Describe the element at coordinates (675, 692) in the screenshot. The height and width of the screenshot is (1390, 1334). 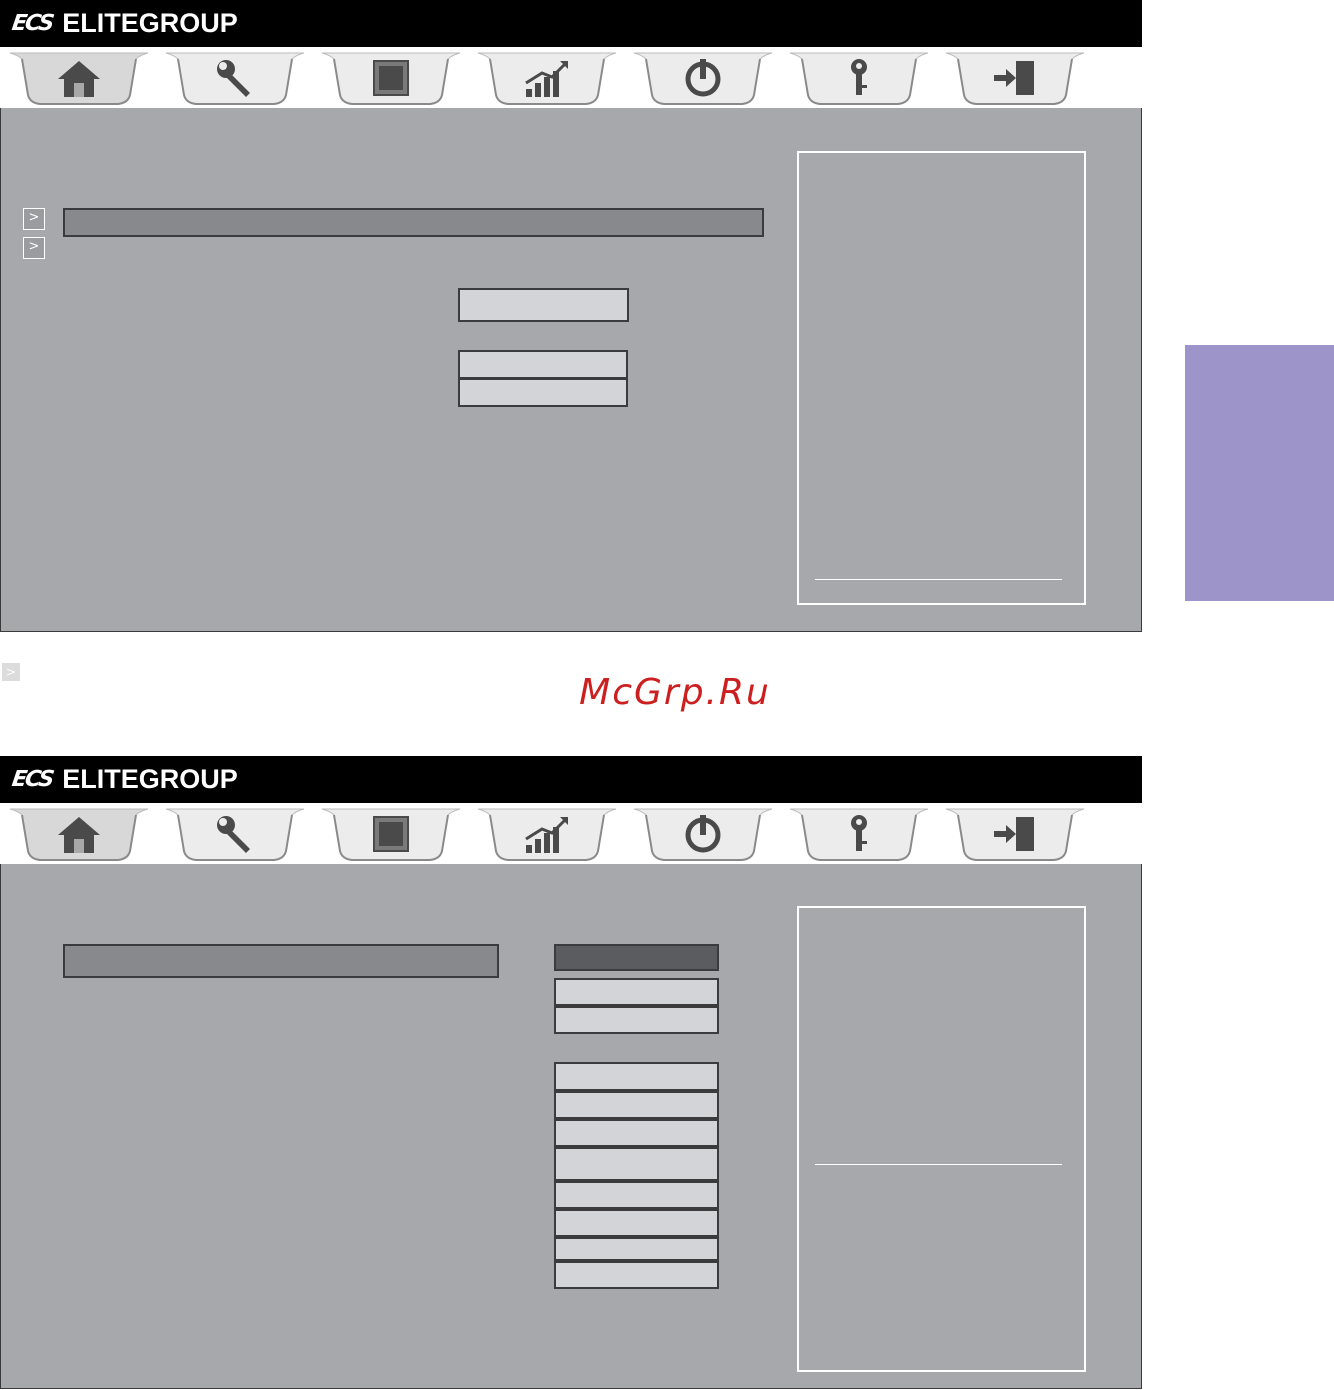
I see `watermark: McGrp.Ru` at that location.